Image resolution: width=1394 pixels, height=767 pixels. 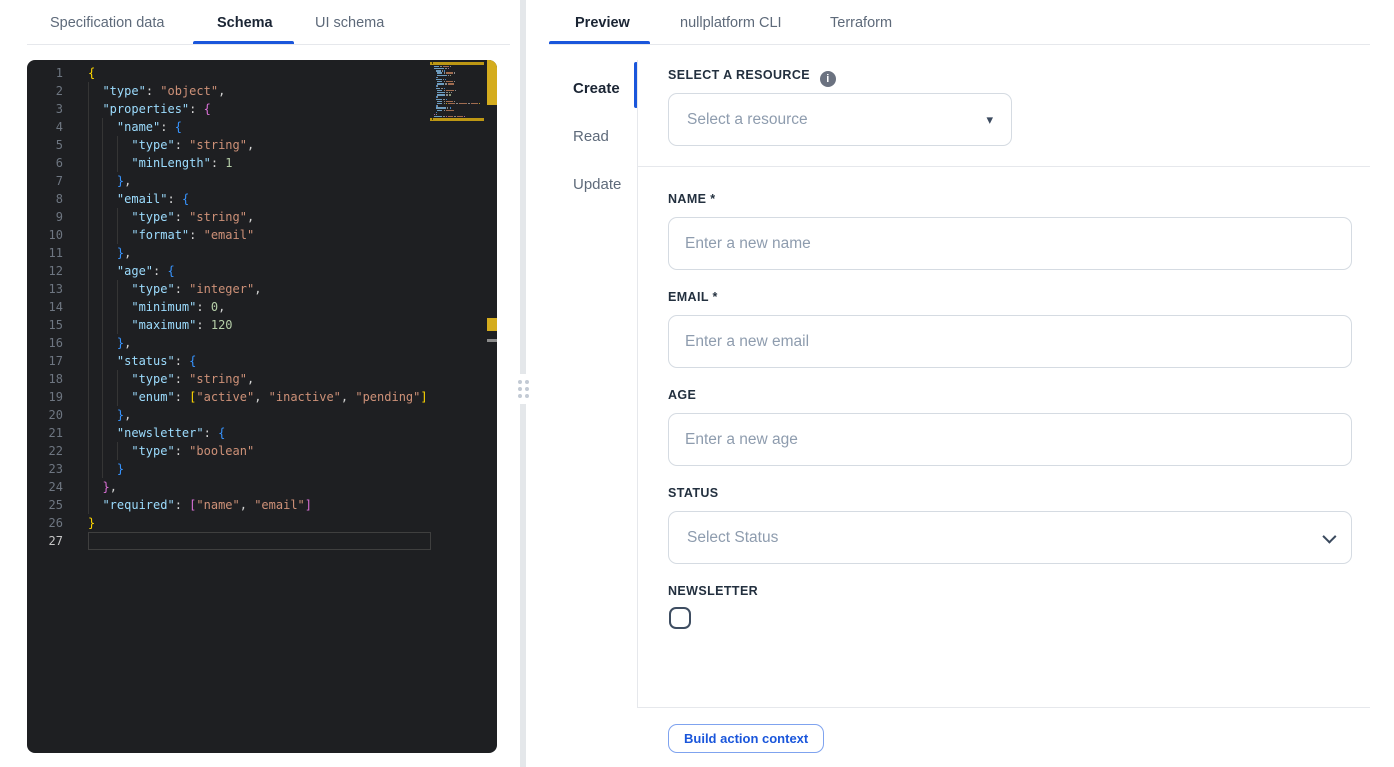 What do you see at coordinates (1003, 707) in the screenshot?
I see `footer-divider` at bounding box center [1003, 707].